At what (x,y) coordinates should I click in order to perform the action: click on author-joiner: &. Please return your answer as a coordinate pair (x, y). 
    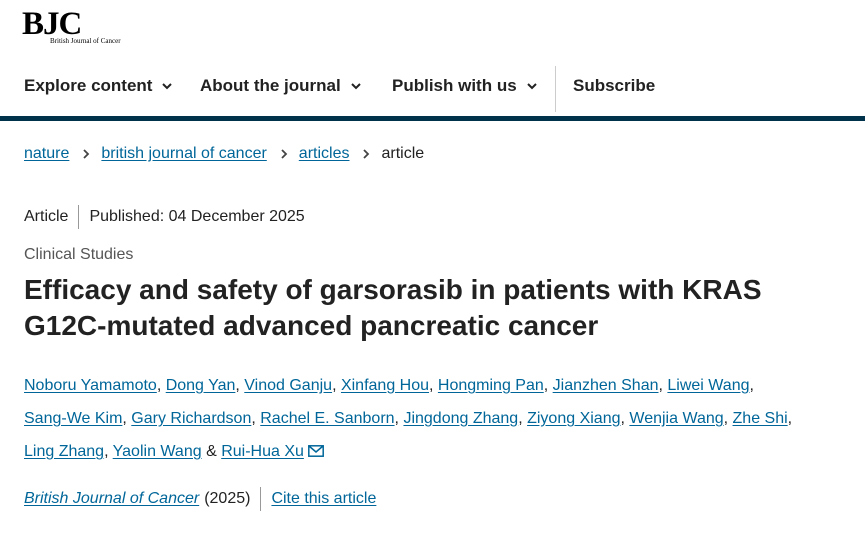
    Looking at the image, I should click on (211, 451).